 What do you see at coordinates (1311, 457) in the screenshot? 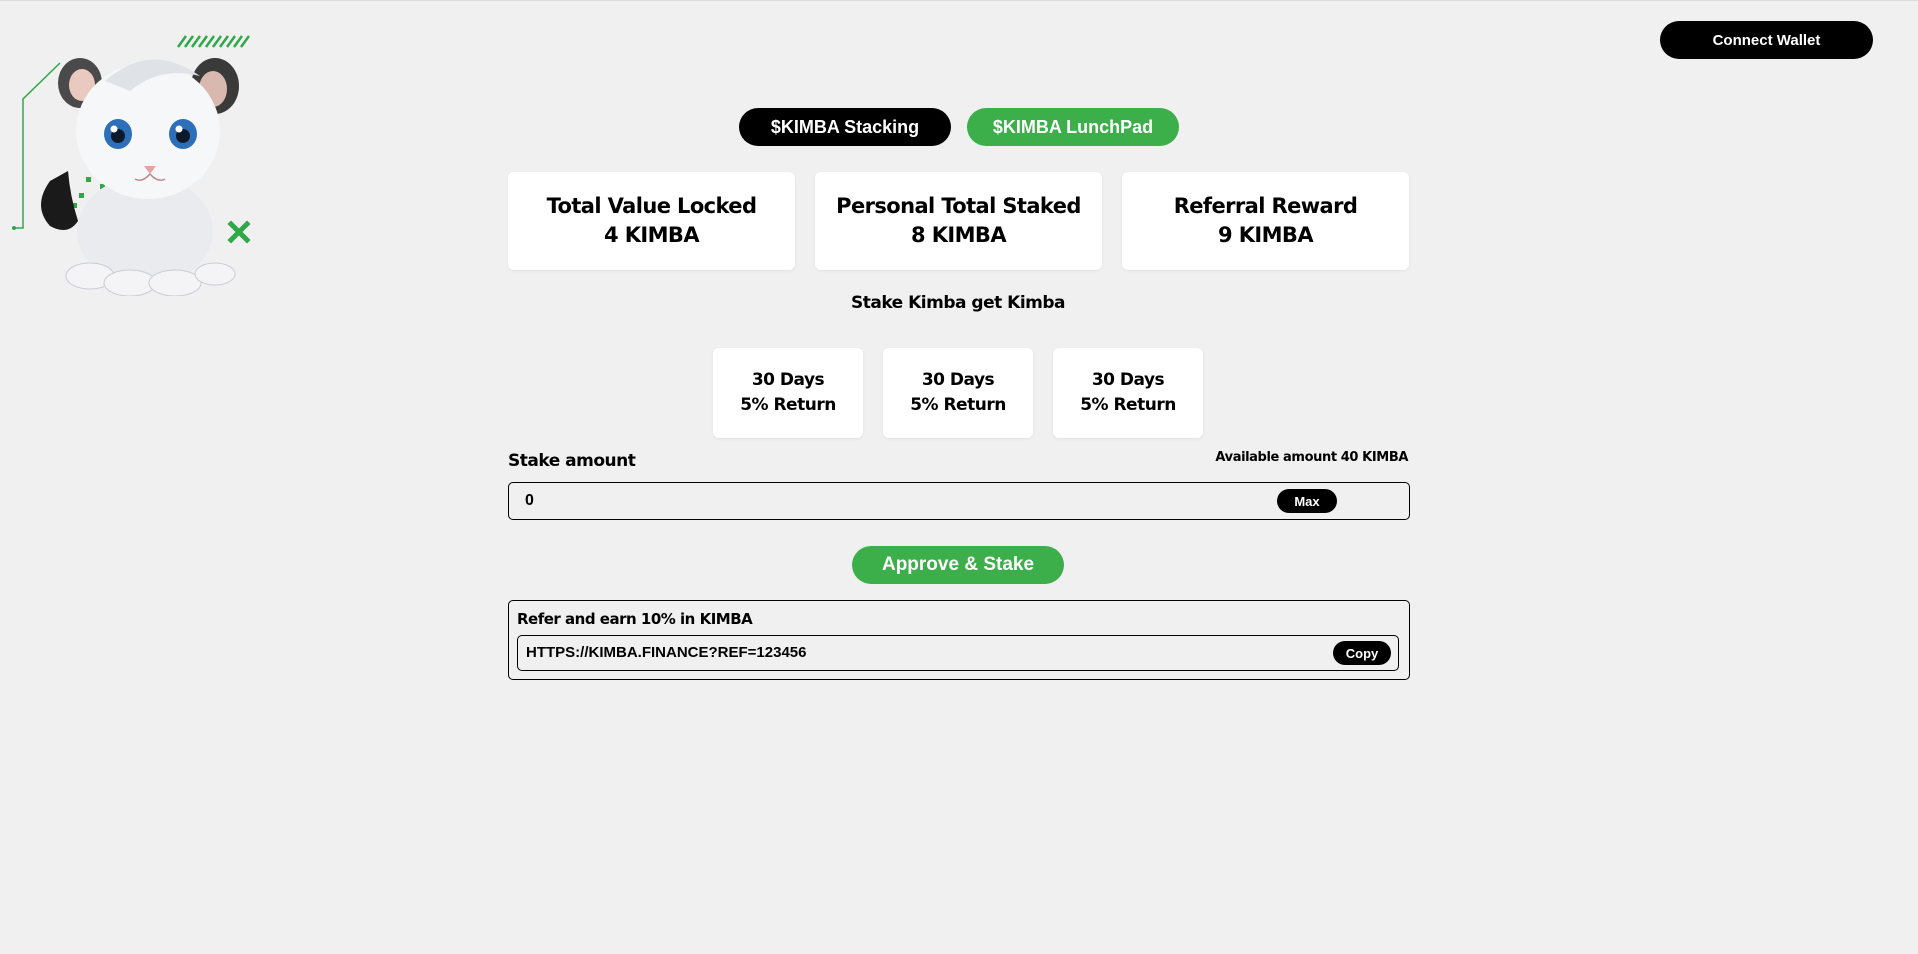
I see `available-amount-text: Available amount 40 KIMBA` at bounding box center [1311, 457].